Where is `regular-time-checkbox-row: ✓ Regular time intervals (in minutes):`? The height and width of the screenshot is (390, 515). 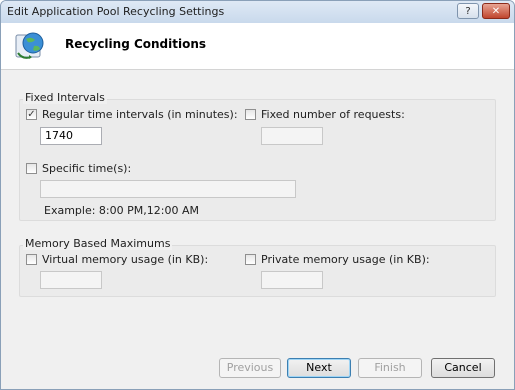 regular-time-checkbox-row: ✓ Regular time intervals (in minutes): is located at coordinates (132, 115).